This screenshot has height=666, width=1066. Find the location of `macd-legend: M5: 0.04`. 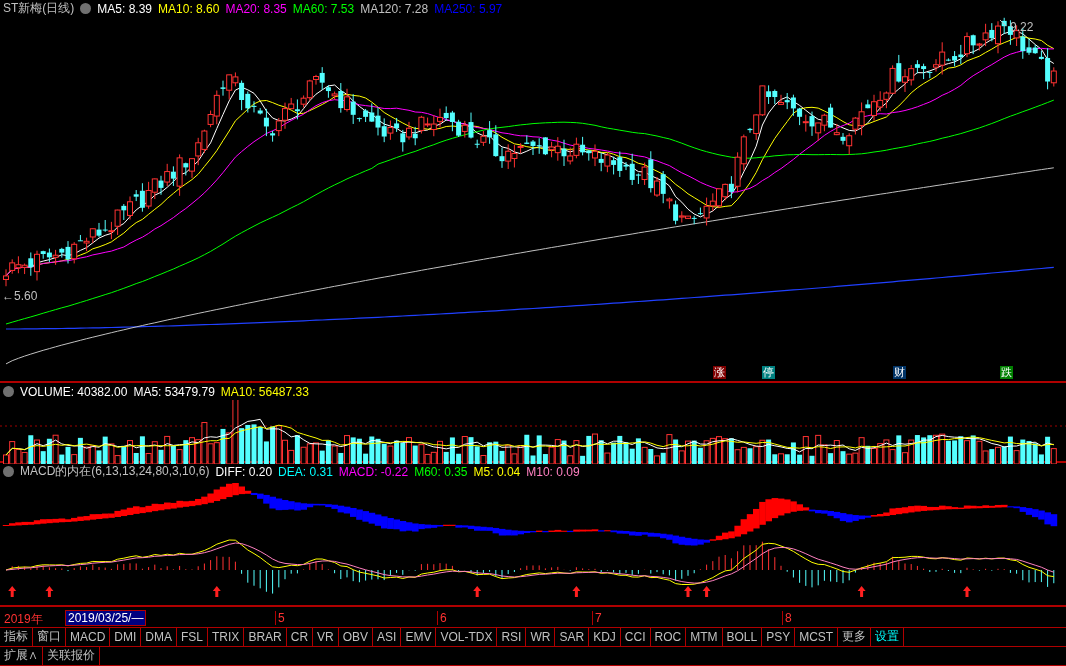

macd-legend: M5: 0.04 is located at coordinates (497, 471).